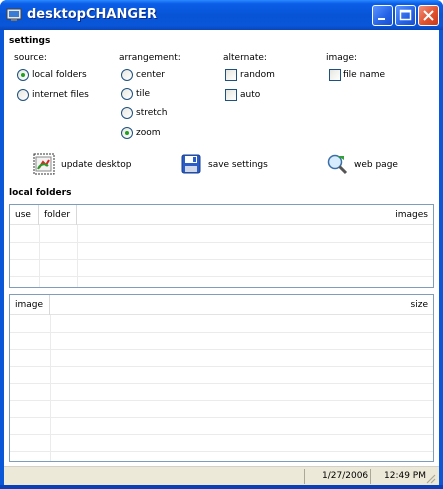 The height and width of the screenshot is (489, 443). What do you see at coordinates (127, 113) in the screenshot?
I see `arrangement-stretch-radio` at bounding box center [127, 113].